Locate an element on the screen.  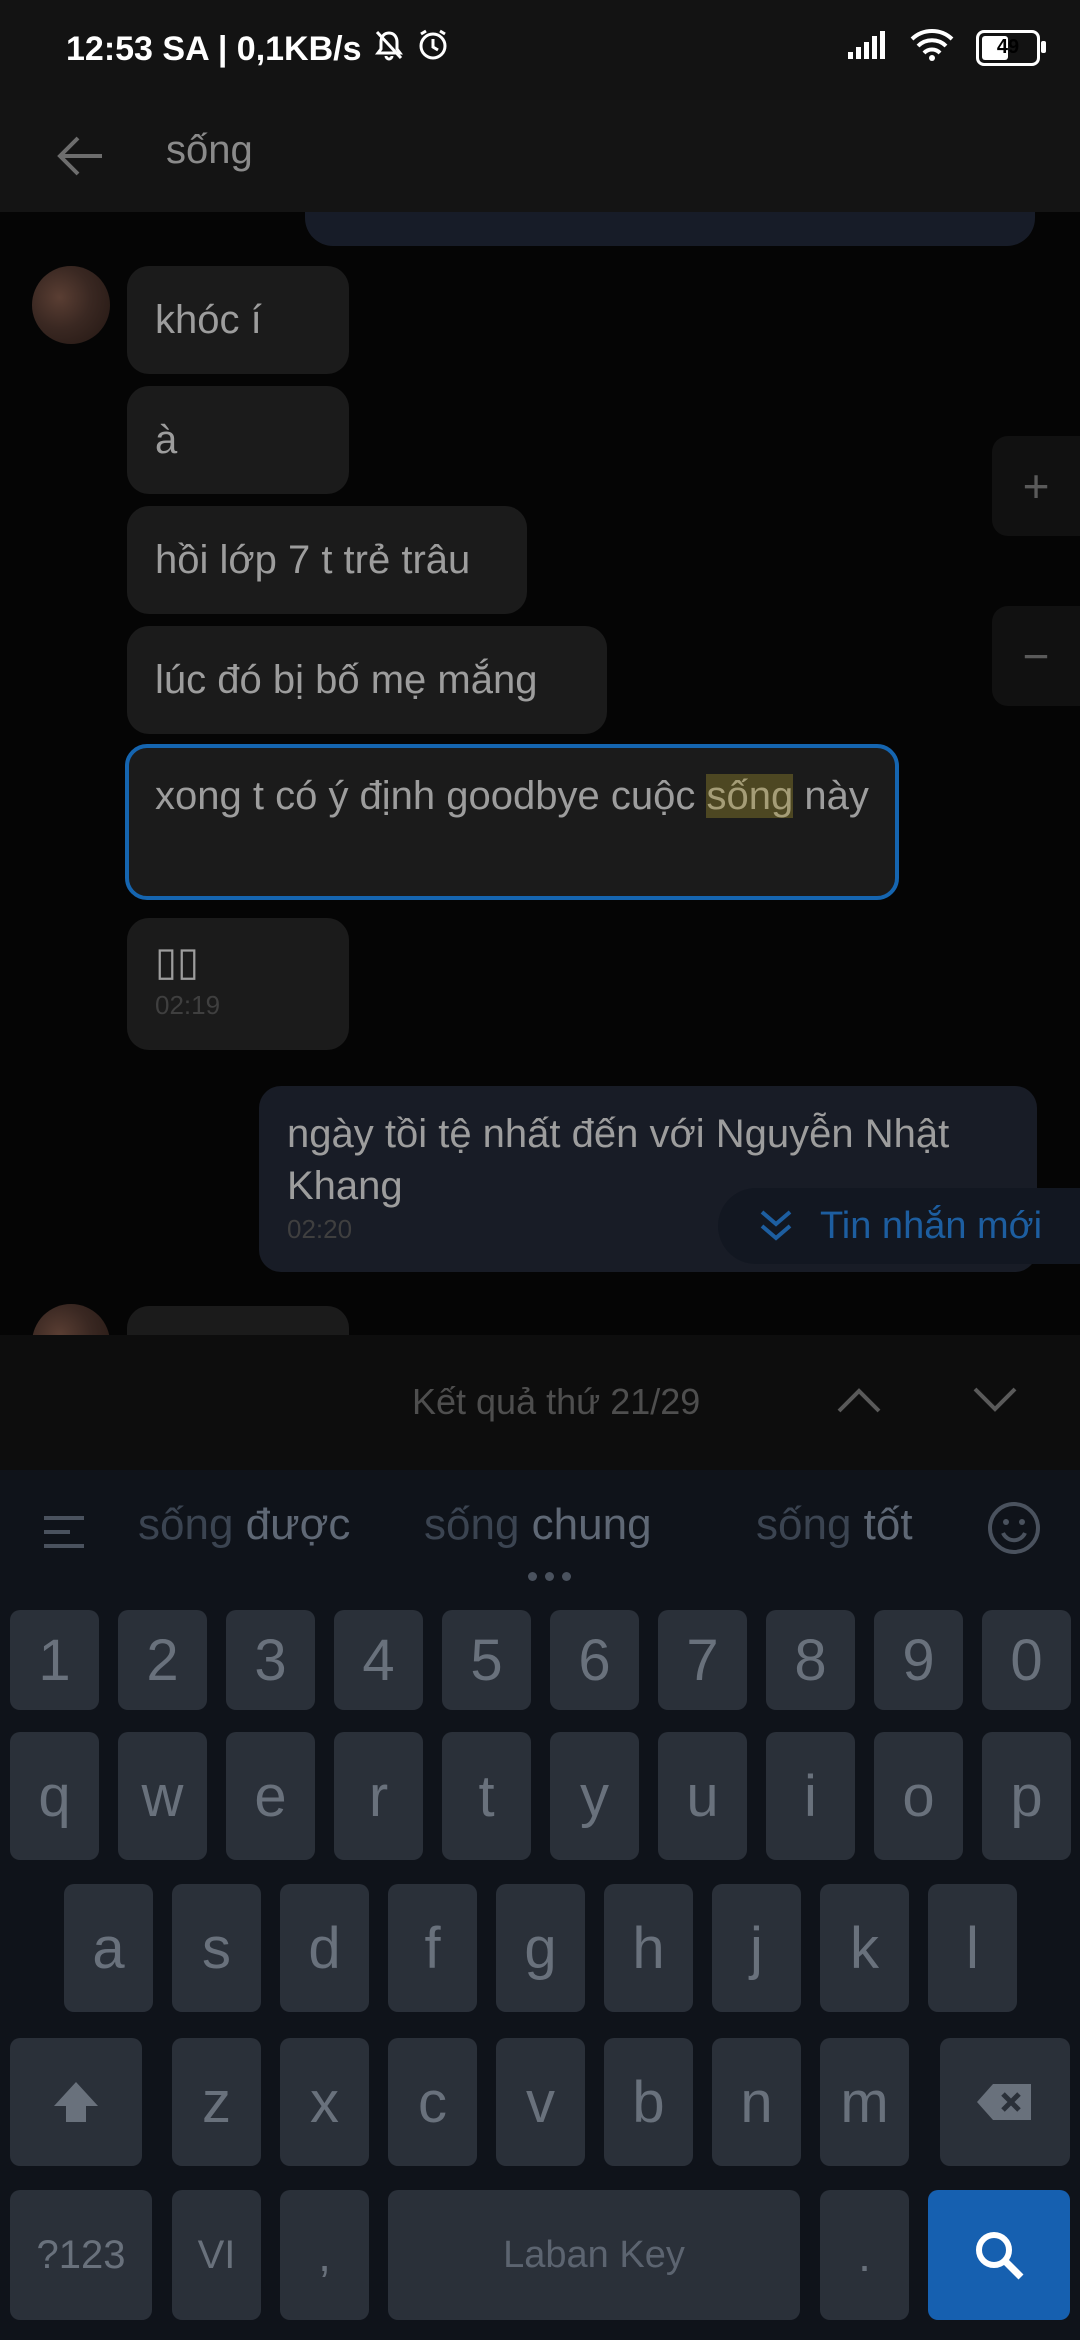
new-message-label: Tin nhắn mới is located at coordinates (931, 1225).